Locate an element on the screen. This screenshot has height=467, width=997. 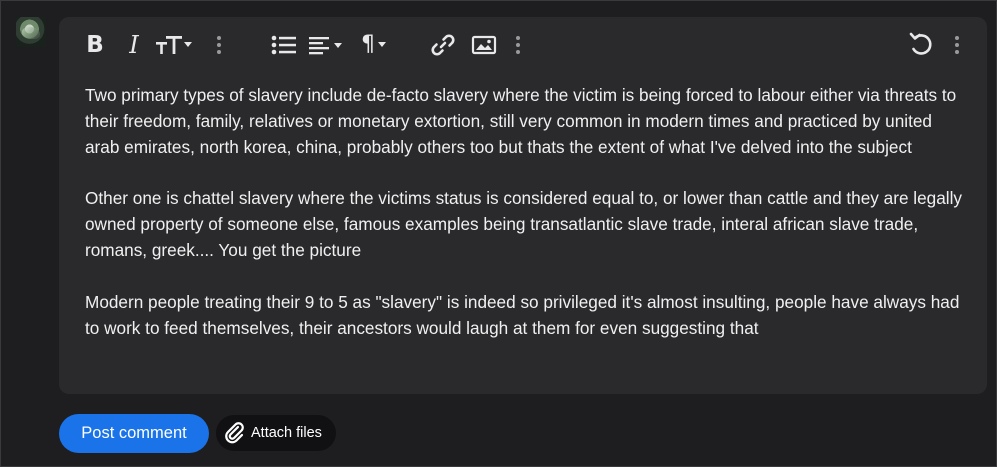
bold-icon: B is located at coordinates (95, 44).